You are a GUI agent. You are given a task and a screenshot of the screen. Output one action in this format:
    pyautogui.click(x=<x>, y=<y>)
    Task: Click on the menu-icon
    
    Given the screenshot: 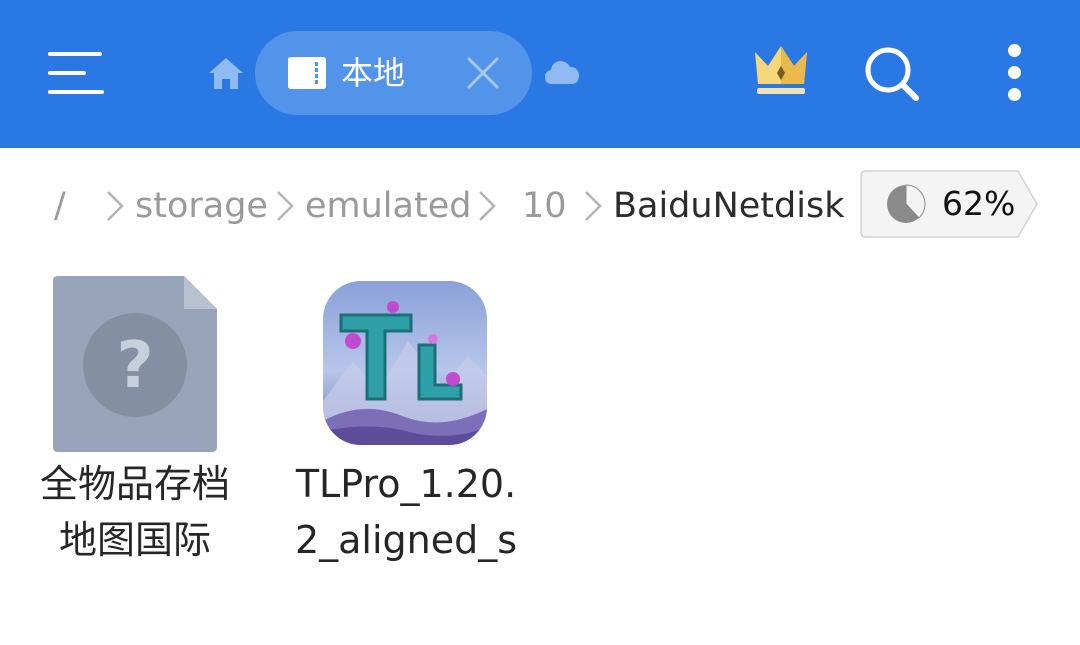 What is the action you would take?
    pyautogui.click(x=75, y=54)
    